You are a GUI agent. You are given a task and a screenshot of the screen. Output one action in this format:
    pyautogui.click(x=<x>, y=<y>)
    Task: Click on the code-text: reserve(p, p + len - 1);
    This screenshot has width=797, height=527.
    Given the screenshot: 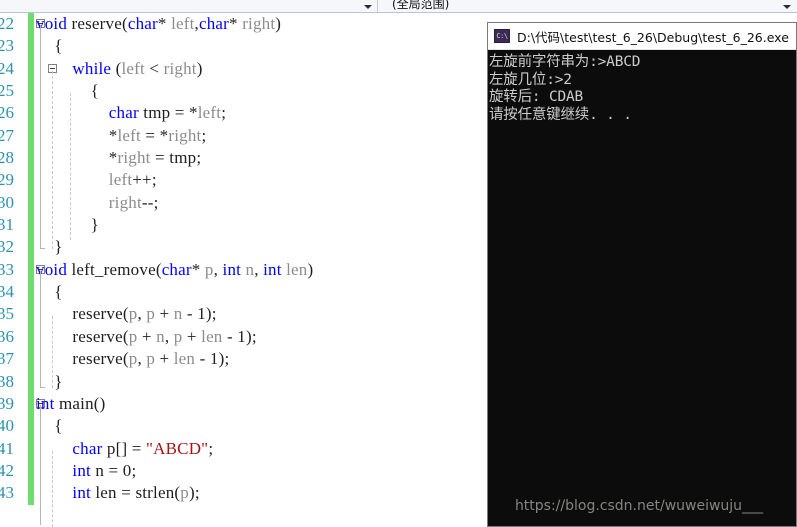 What is the action you would take?
    pyautogui.click(x=150, y=359)
    